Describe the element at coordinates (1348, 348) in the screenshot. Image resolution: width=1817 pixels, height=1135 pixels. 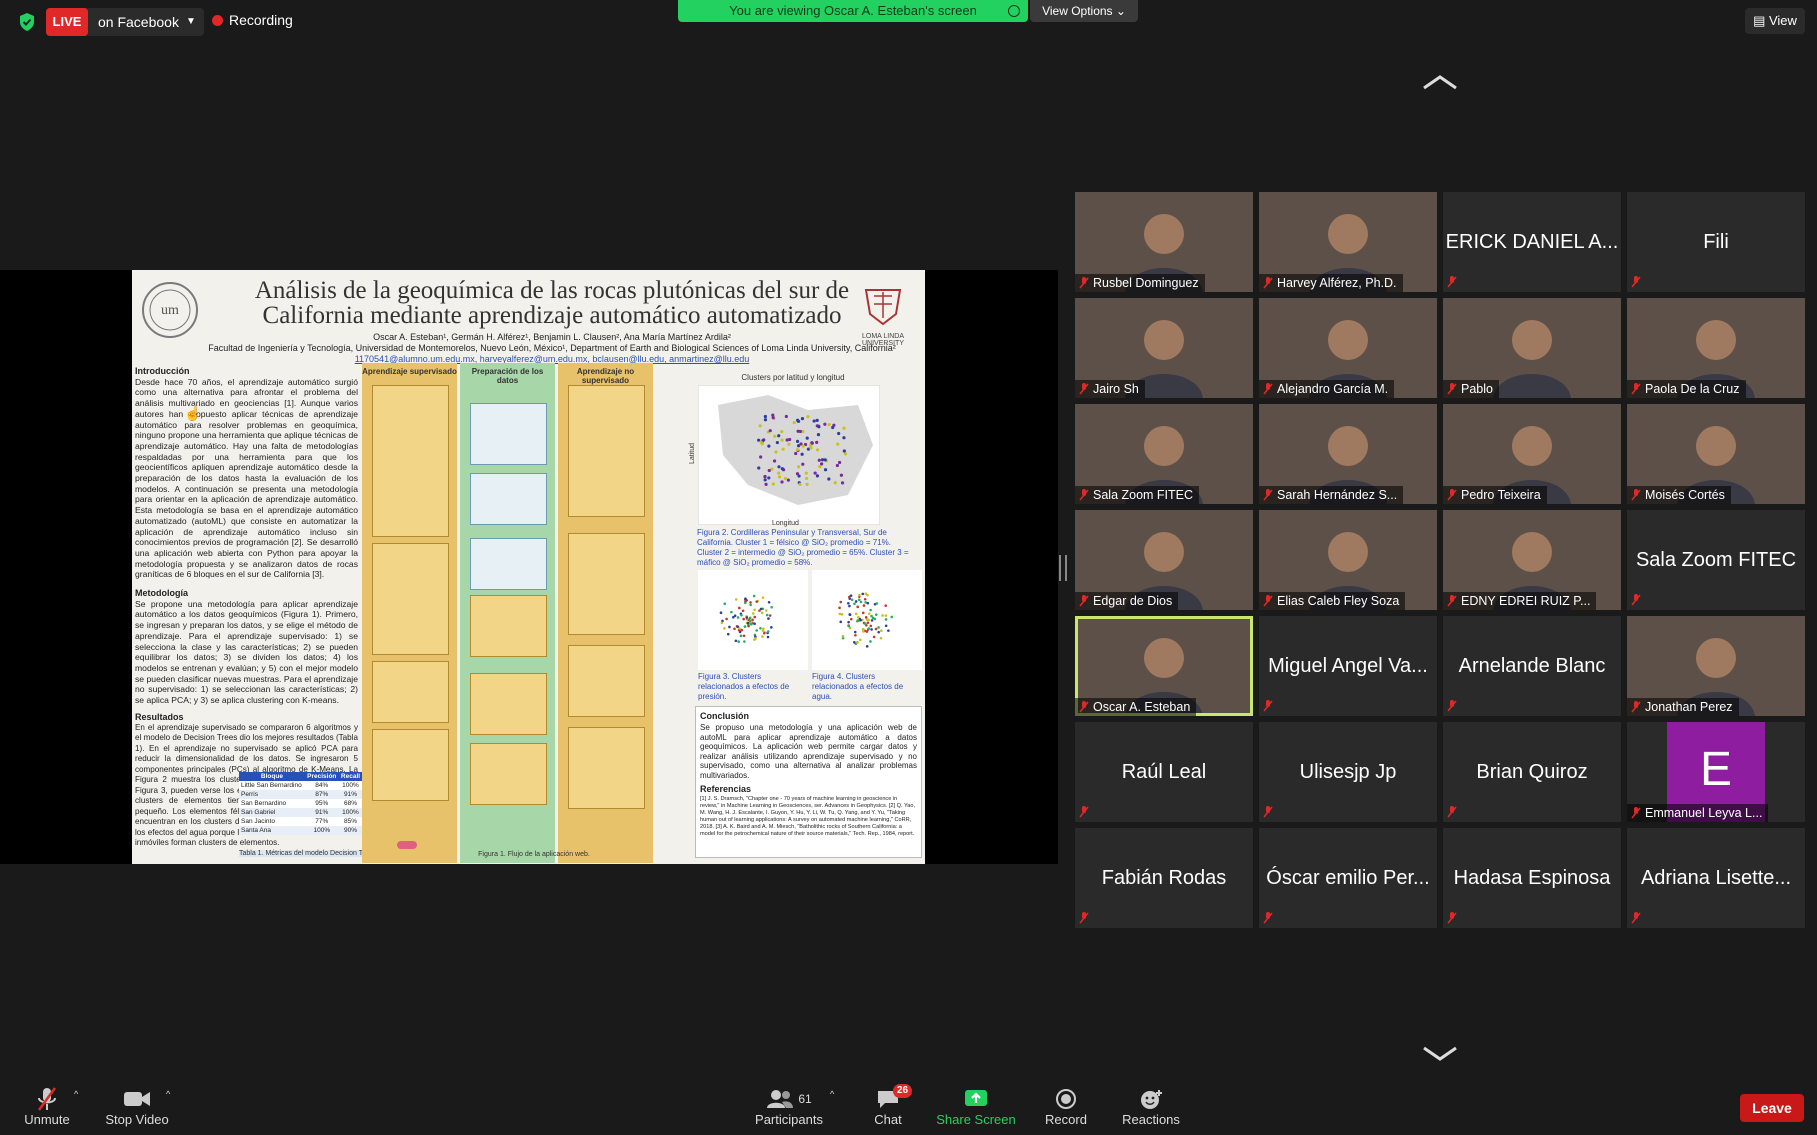
I see `participant-tile: Alejandro García M.` at that location.